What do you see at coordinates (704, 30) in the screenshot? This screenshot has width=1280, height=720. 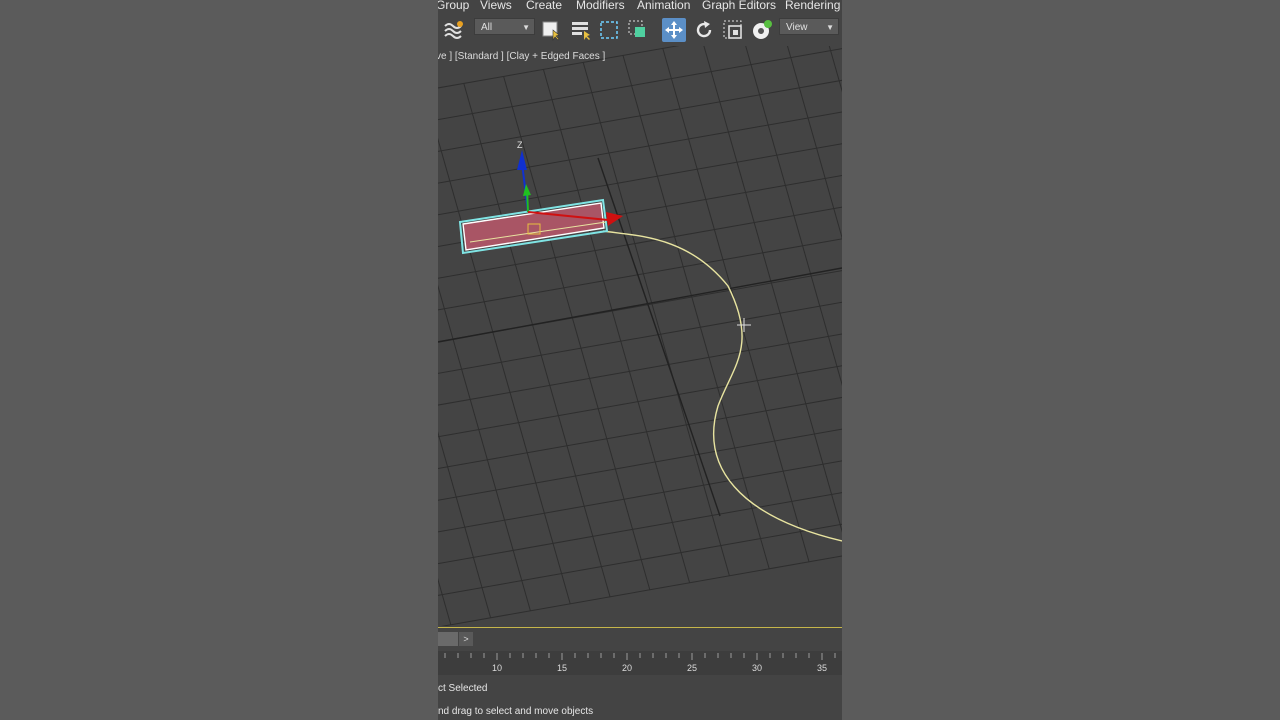 I see `select-and-rotate-icon` at bounding box center [704, 30].